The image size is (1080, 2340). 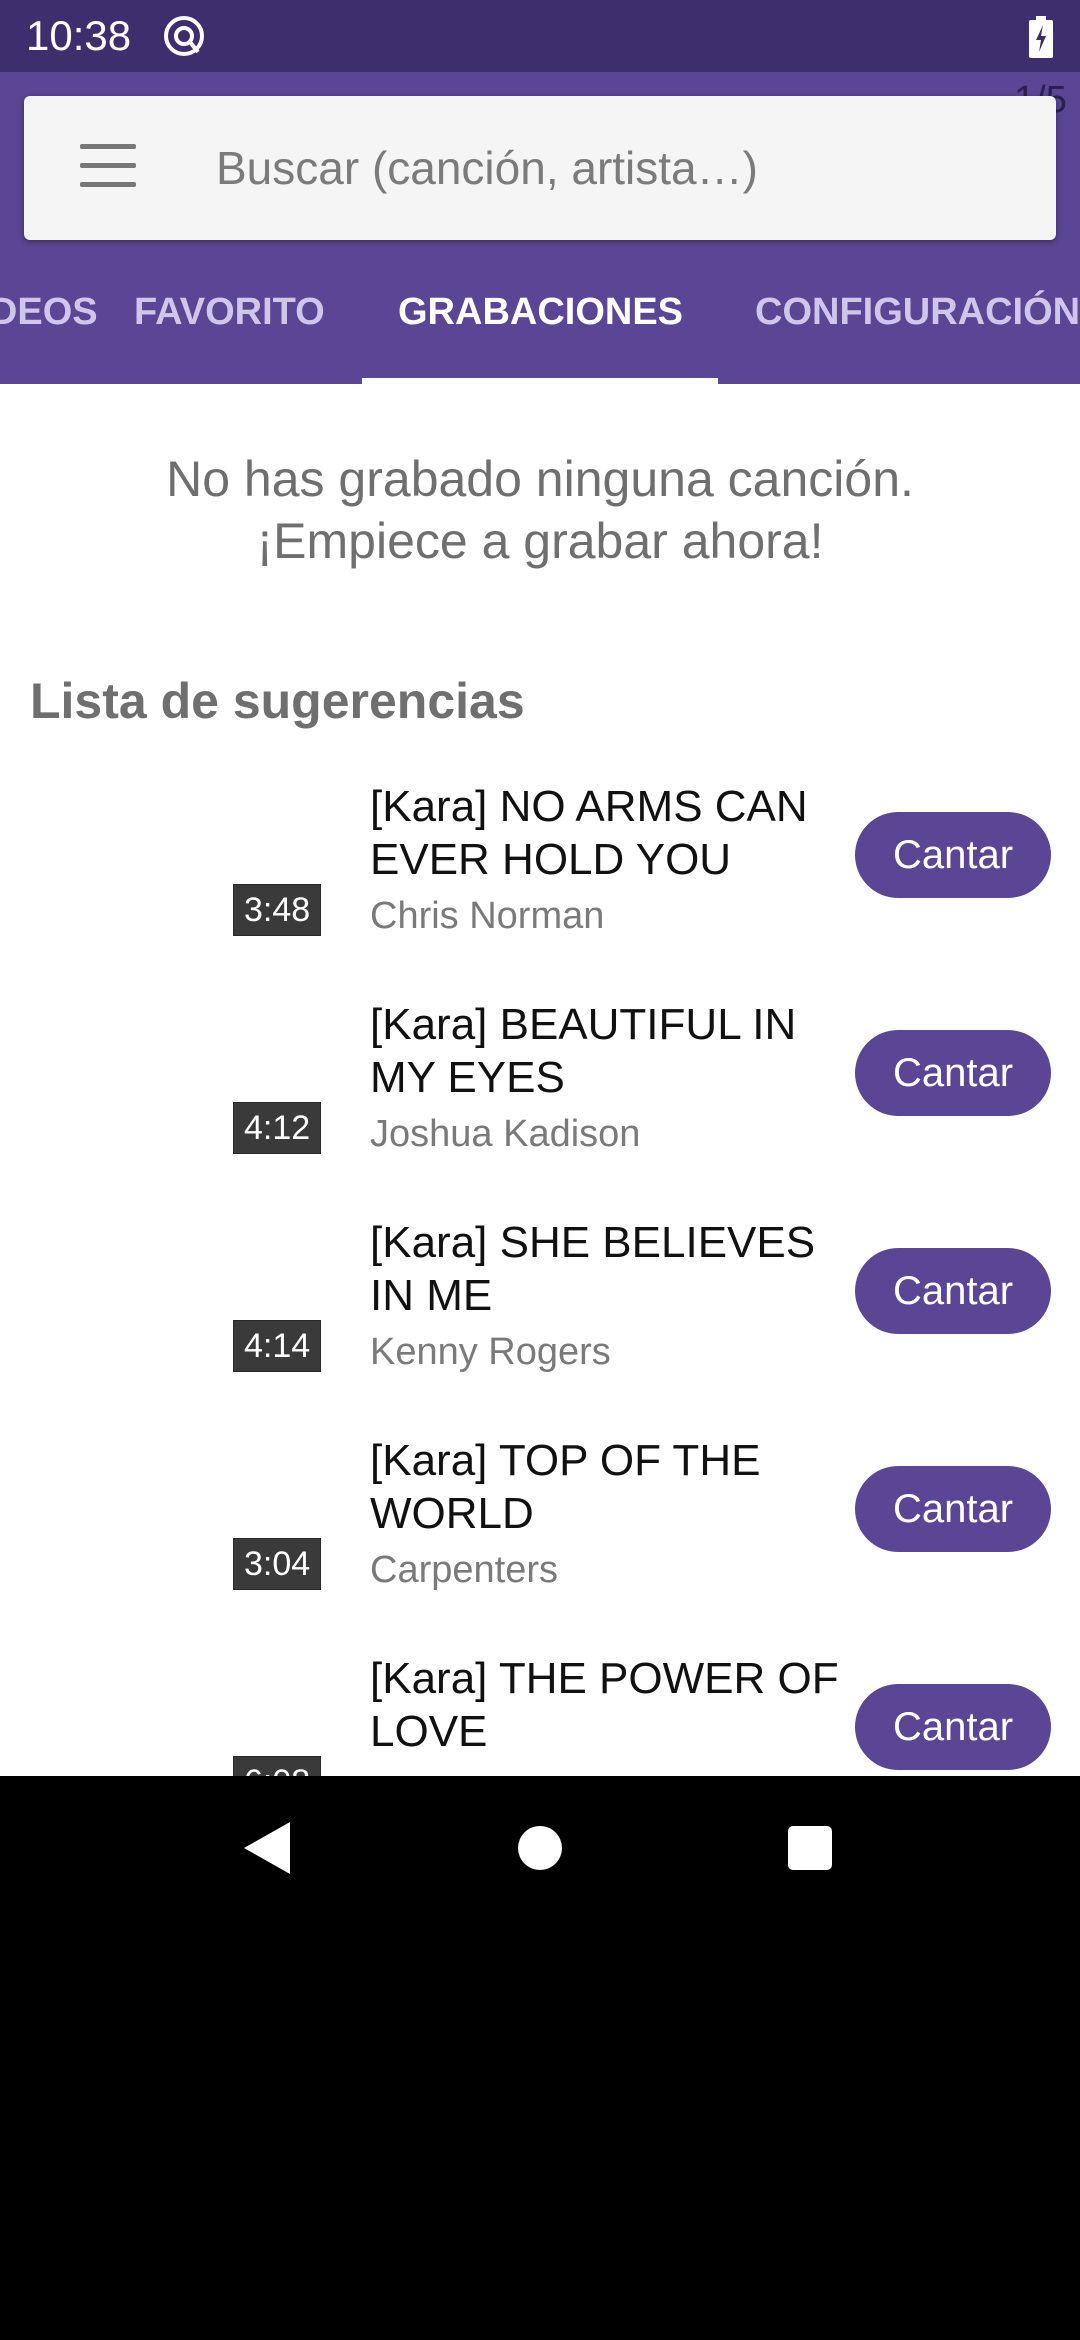 I want to click on song-artist: Joshua Kadison, so click(x=505, y=1134).